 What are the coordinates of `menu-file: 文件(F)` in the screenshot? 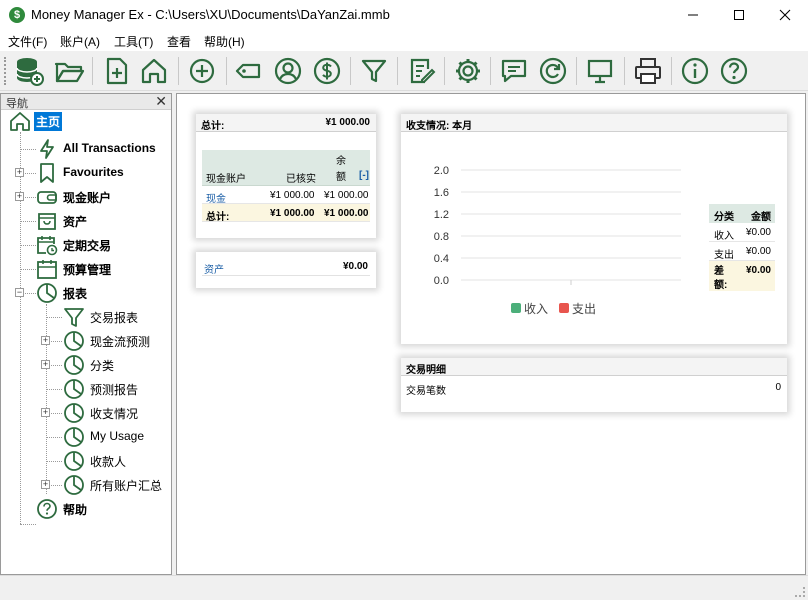 It's located at (27, 41).